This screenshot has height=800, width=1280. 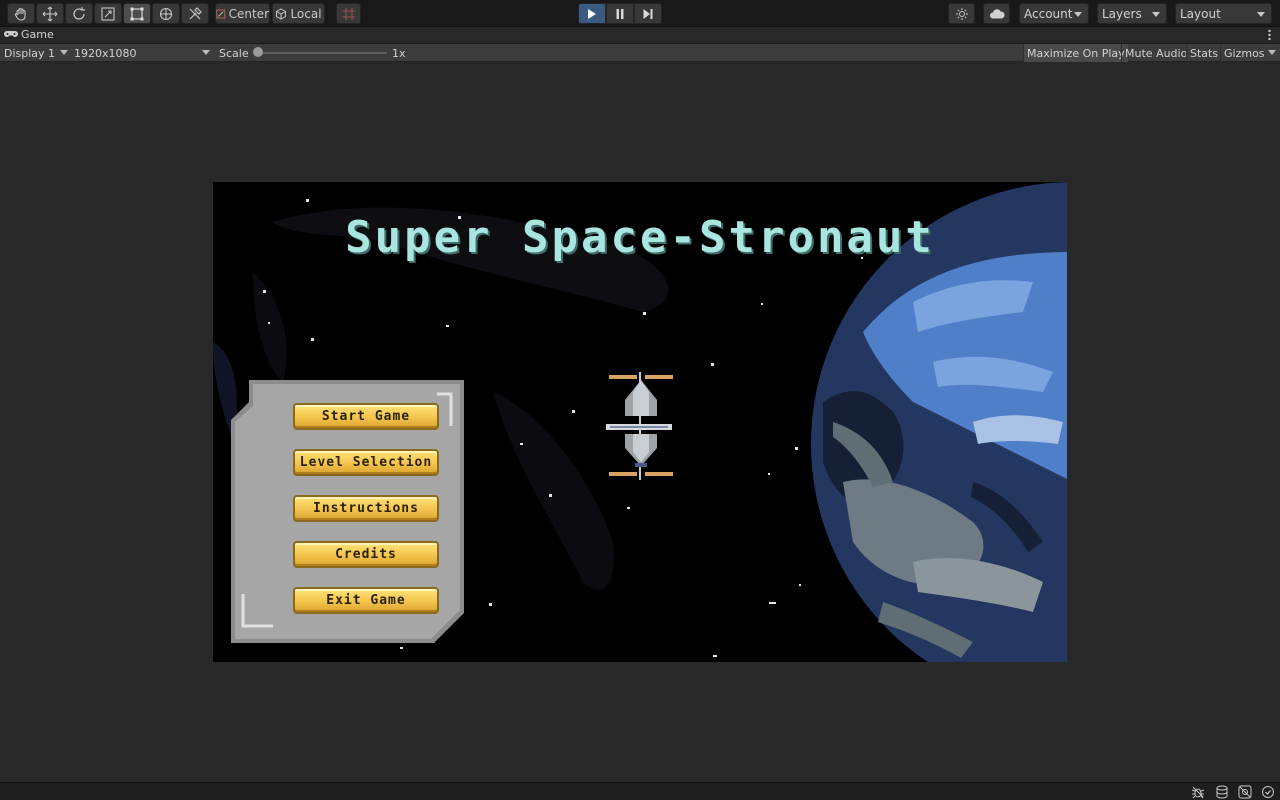 I want to click on pause-button, so click(x=620, y=13).